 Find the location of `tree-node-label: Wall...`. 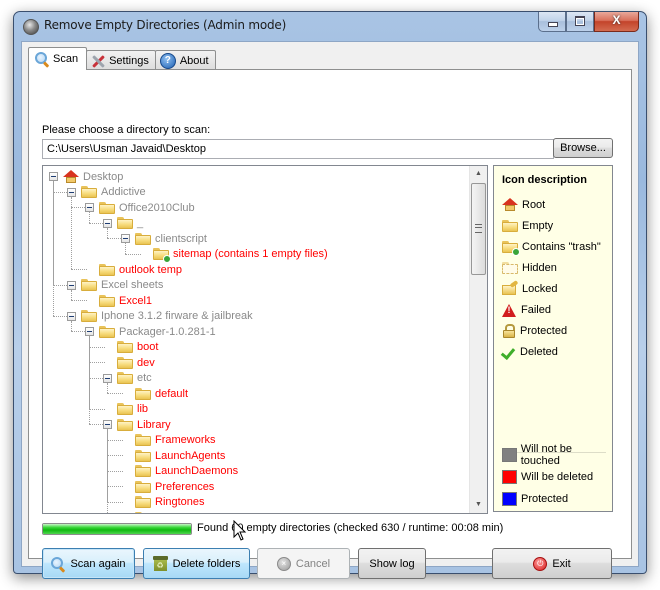

tree-node-label: Wall... is located at coordinates (170, 513).